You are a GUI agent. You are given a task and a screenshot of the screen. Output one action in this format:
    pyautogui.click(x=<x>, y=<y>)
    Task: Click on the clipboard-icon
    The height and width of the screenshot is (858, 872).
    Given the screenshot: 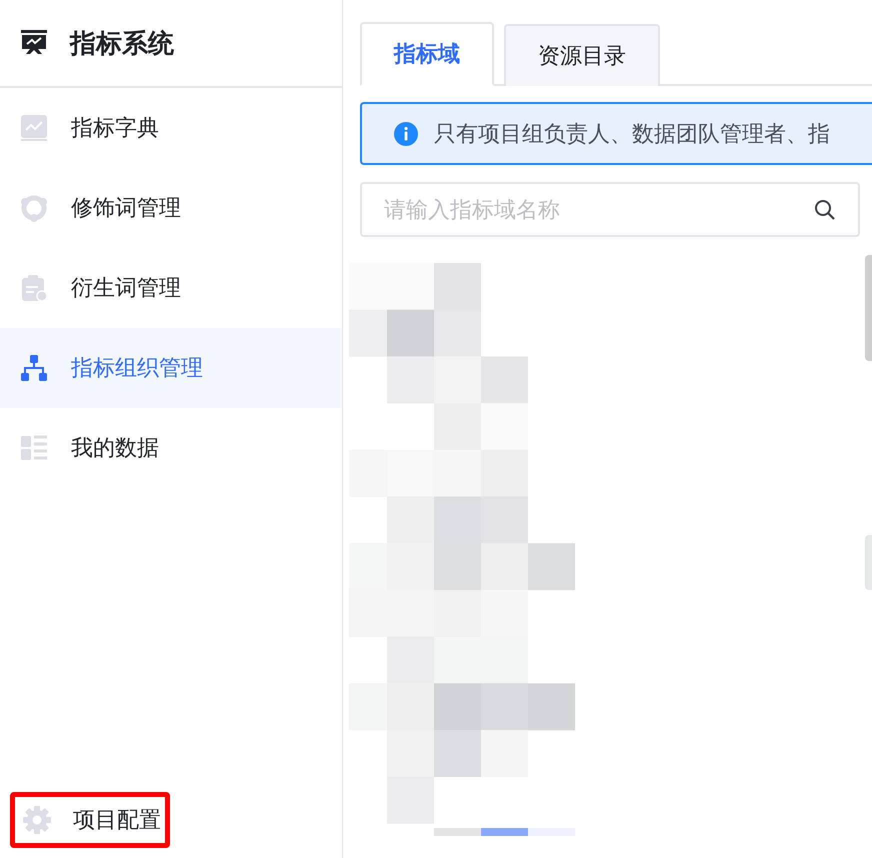 What is the action you would take?
    pyautogui.click(x=34, y=288)
    